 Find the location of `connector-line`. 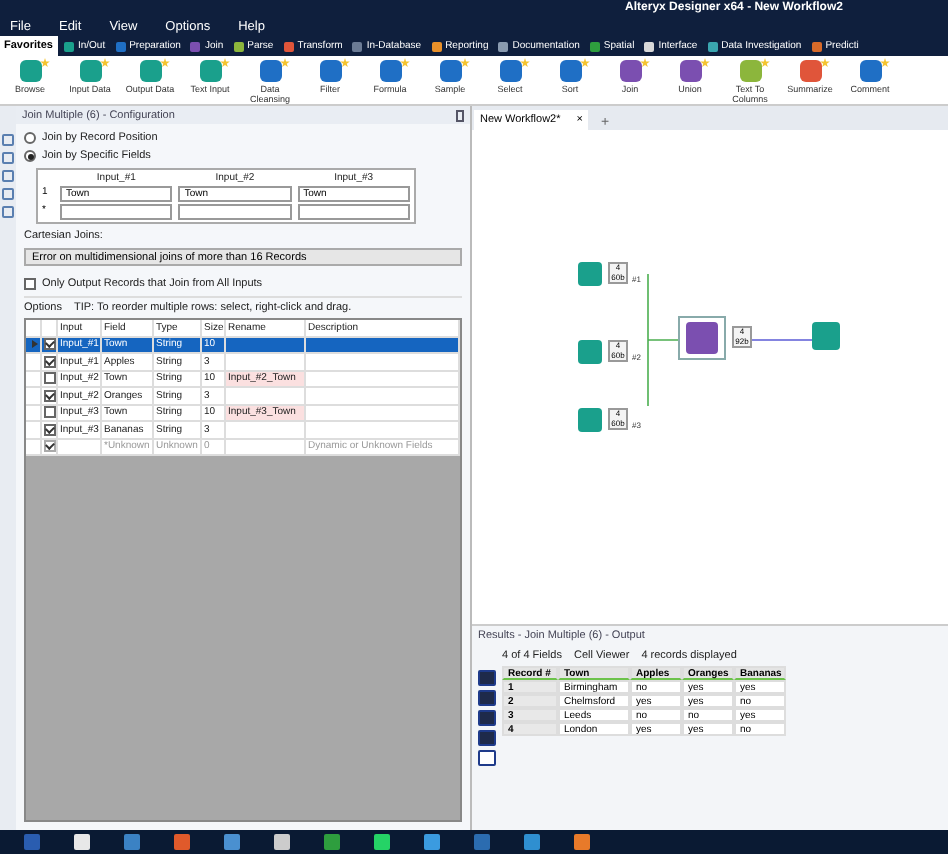

connector-line is located at coordinates (663, 340).